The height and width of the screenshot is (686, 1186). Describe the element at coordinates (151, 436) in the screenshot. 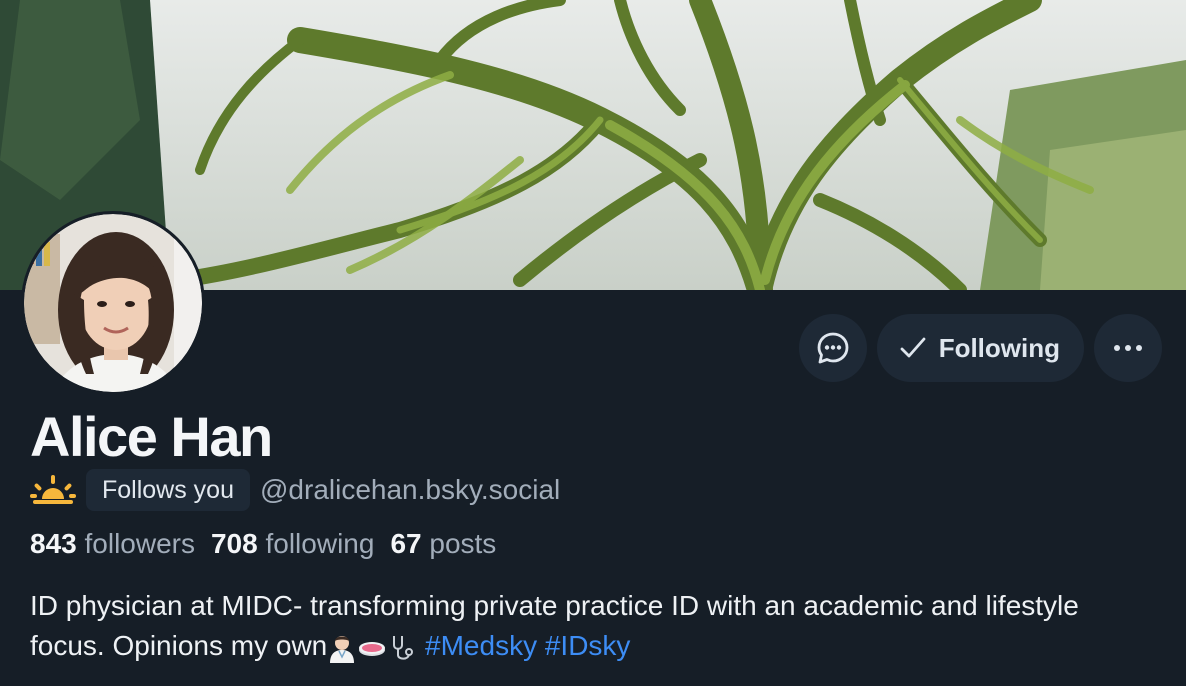

I see `display-name: Alice Han` at that location.